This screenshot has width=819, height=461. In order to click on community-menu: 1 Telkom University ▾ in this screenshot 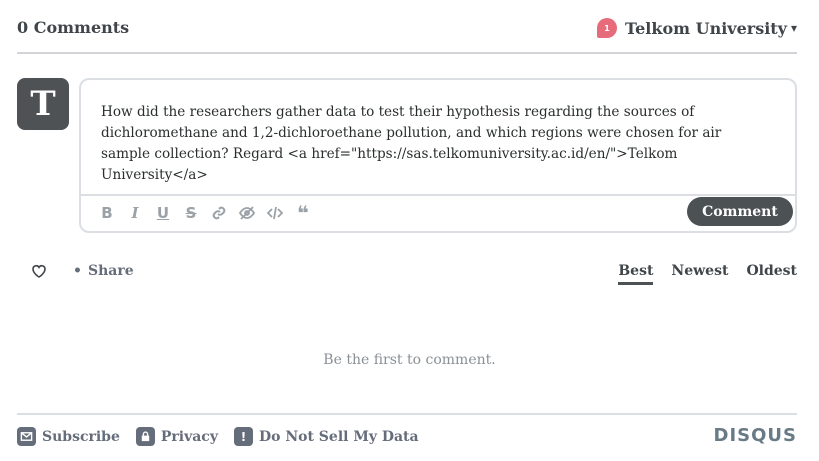, I will do `click(697, 28)`.